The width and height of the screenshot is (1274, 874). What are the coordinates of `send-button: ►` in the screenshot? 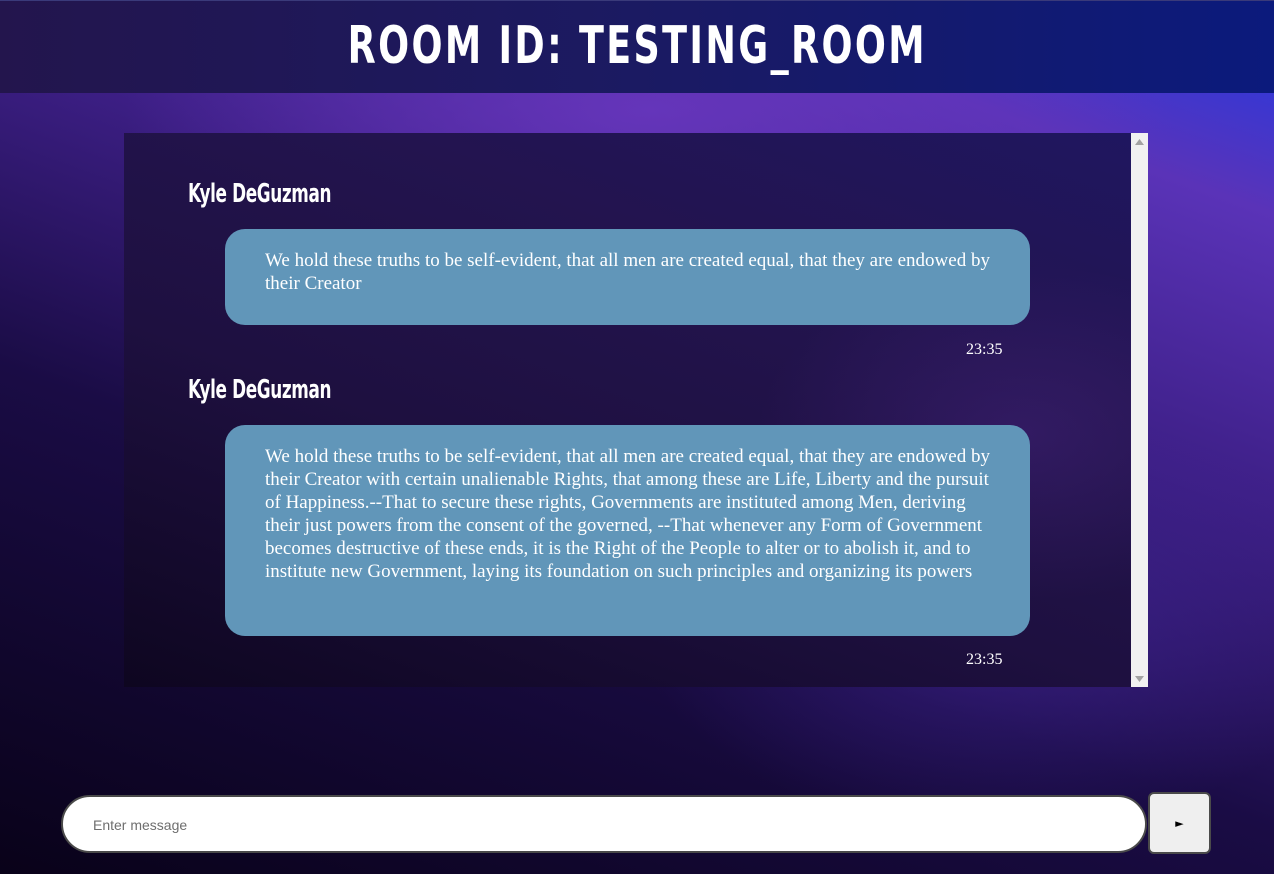 It's located at (1179, 823).